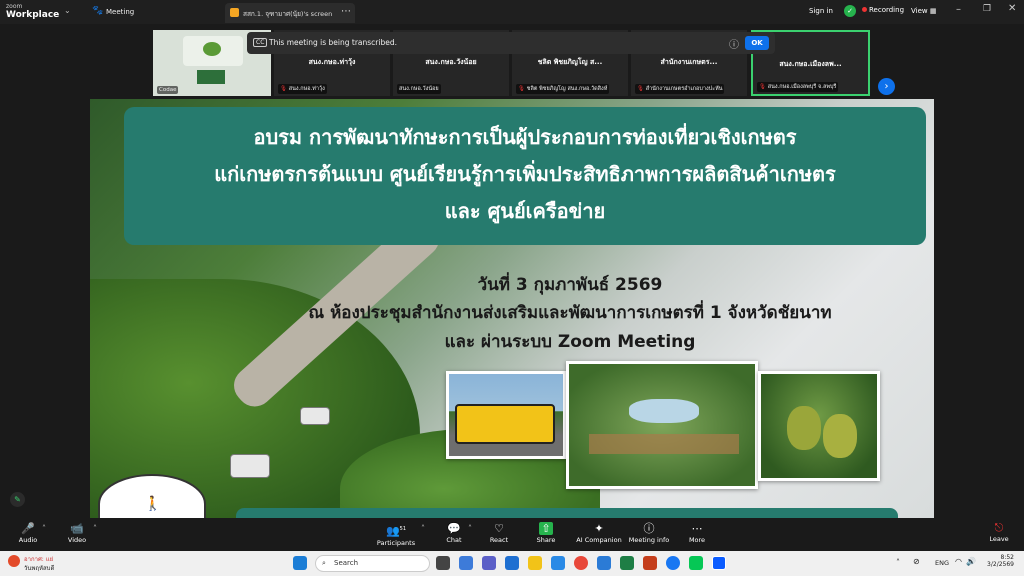 This screenshot has width=1024, height=576. Describe the element at coordinates (684, 89) in the screenshot. I see `footer-text: สำนักงานเกษตรอำเภอบางปะหัน` at that location.